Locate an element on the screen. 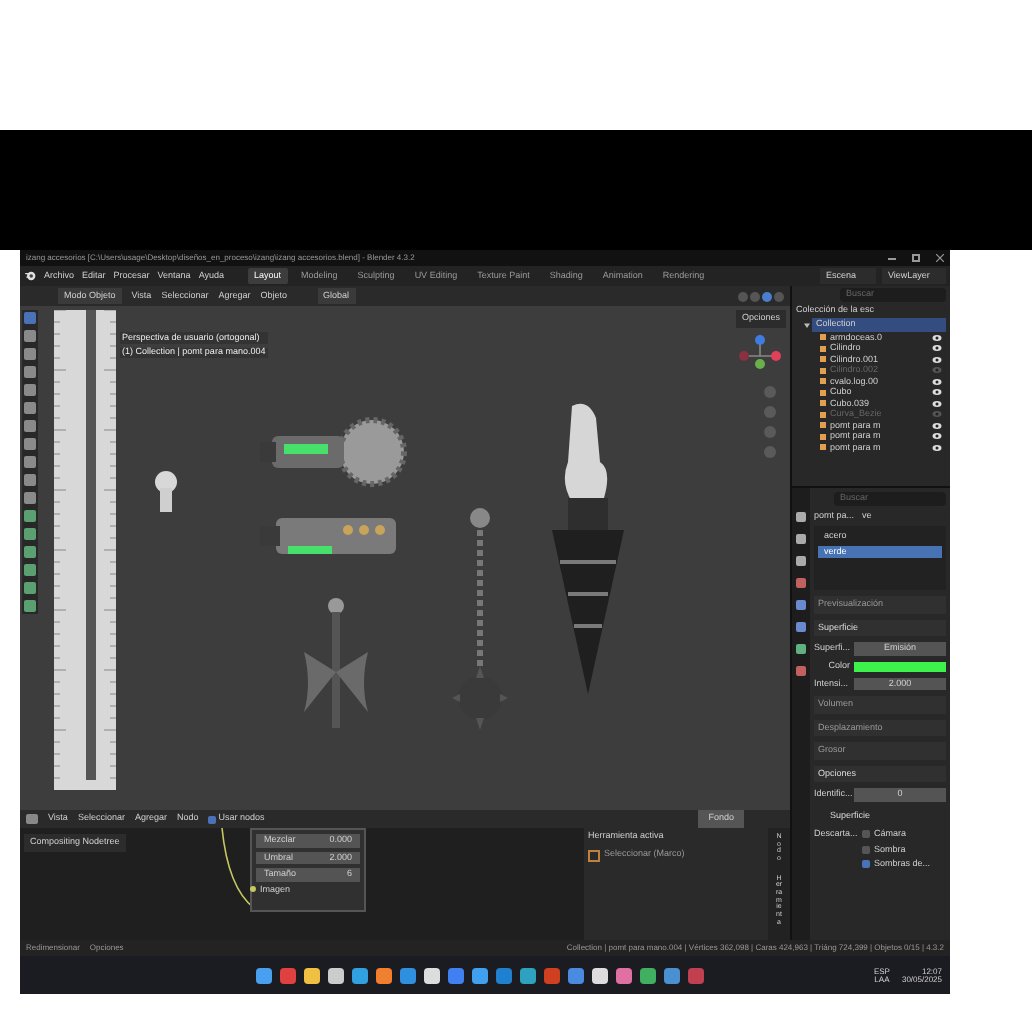  maximize-icon is located at coordinates (916, 258).